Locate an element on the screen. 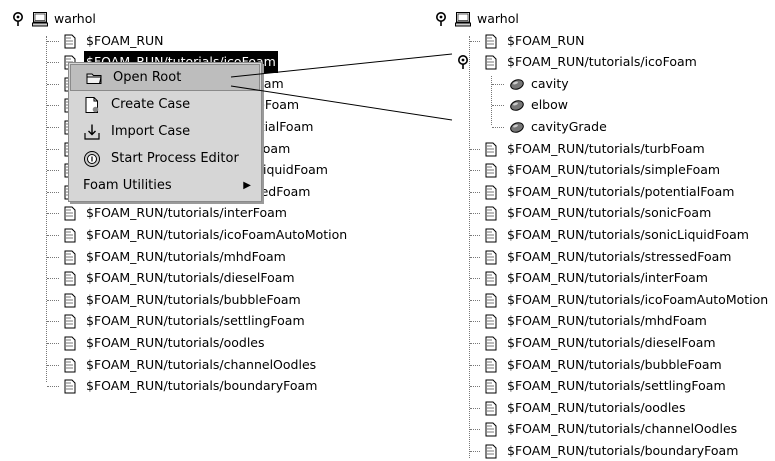  process-editor-icon is located at coordinates (92, 159).